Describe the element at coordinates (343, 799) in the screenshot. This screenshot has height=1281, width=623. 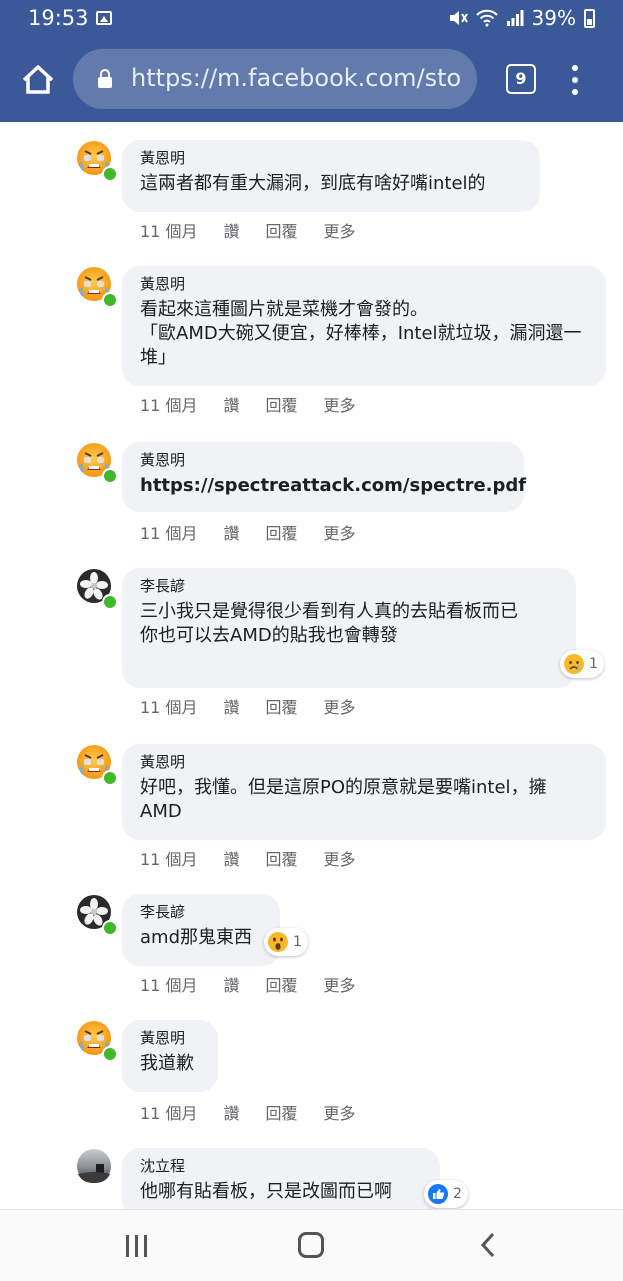
I see `comment-text: 好吧，我懂。但是這原PO的原意就是要嘴intel，擁AMD` at that location.